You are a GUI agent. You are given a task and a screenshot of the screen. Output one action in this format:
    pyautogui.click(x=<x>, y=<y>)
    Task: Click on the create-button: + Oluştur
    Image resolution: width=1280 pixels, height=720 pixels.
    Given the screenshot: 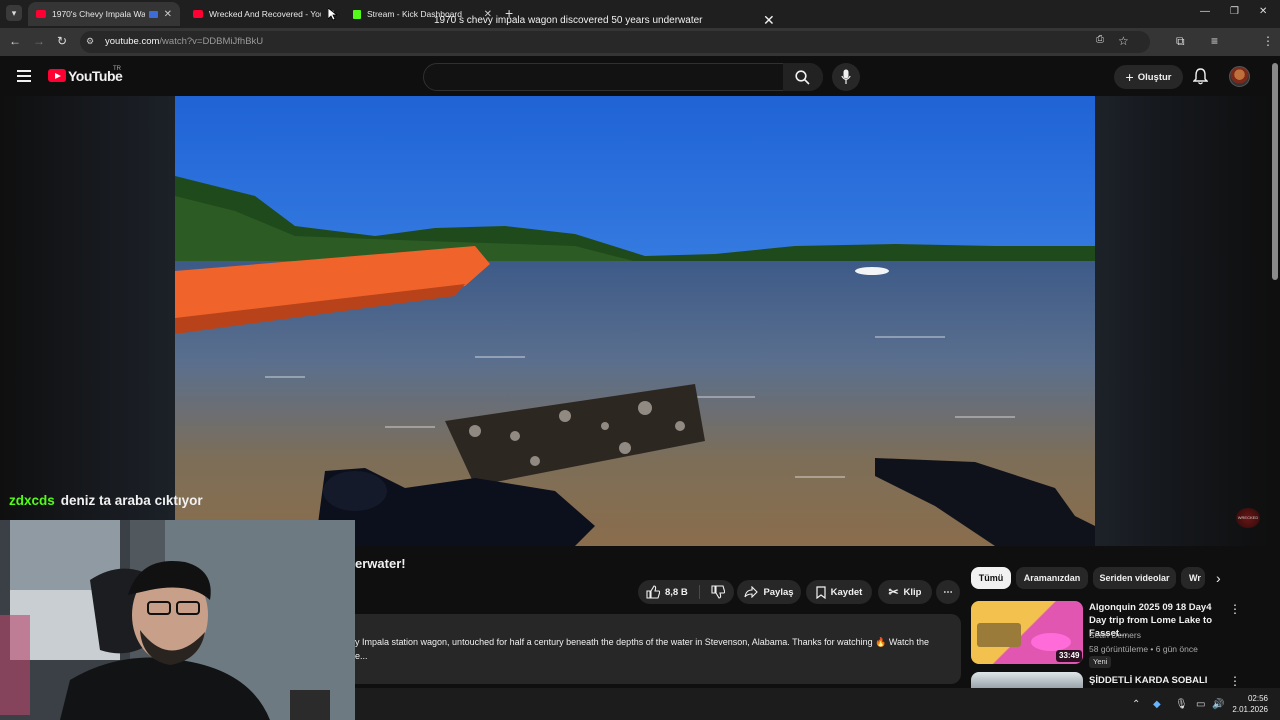 What is the action you would take?
    pyautogui.click(x=1148, y=77)
    